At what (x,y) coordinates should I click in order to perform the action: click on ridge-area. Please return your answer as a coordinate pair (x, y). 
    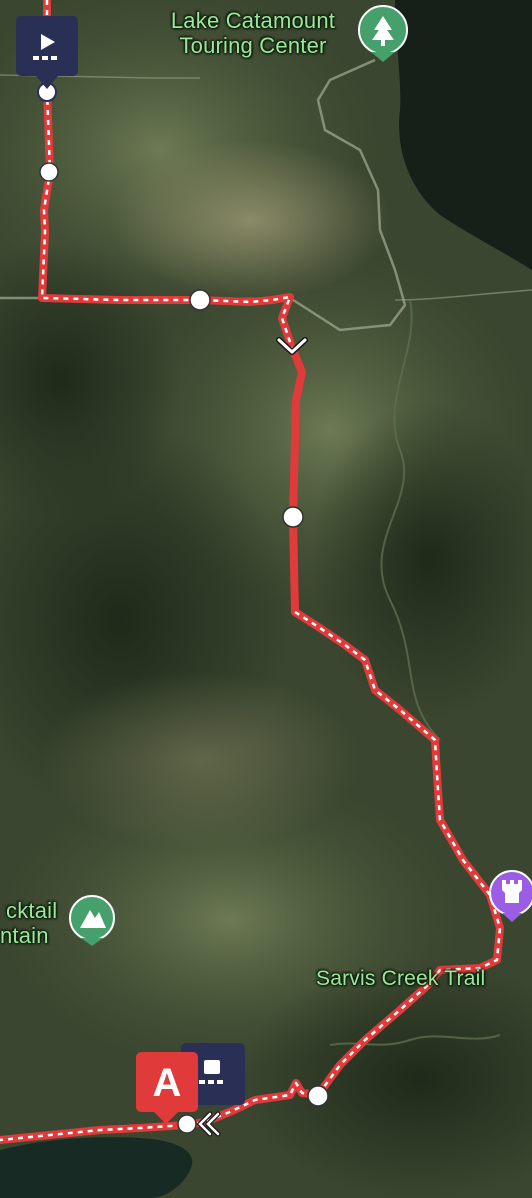
    Looking at the image, I should click on (200, 760).